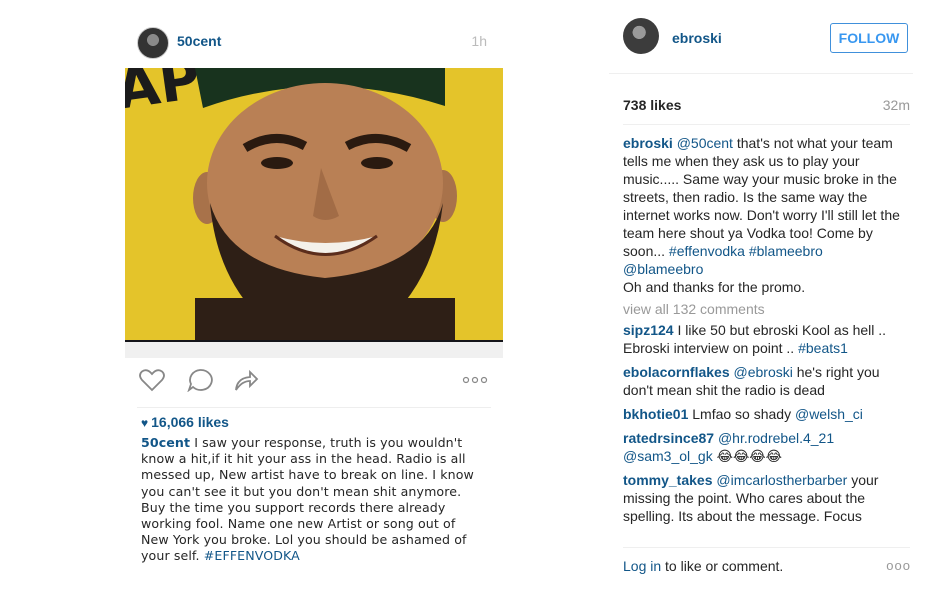 The height and width of the screenshot is (596, 931). What do you see at coordinates (668, 456) in the screenshot?
I see `comment-mention: @sam3_ol_gk` at bounding box center [668, 456].